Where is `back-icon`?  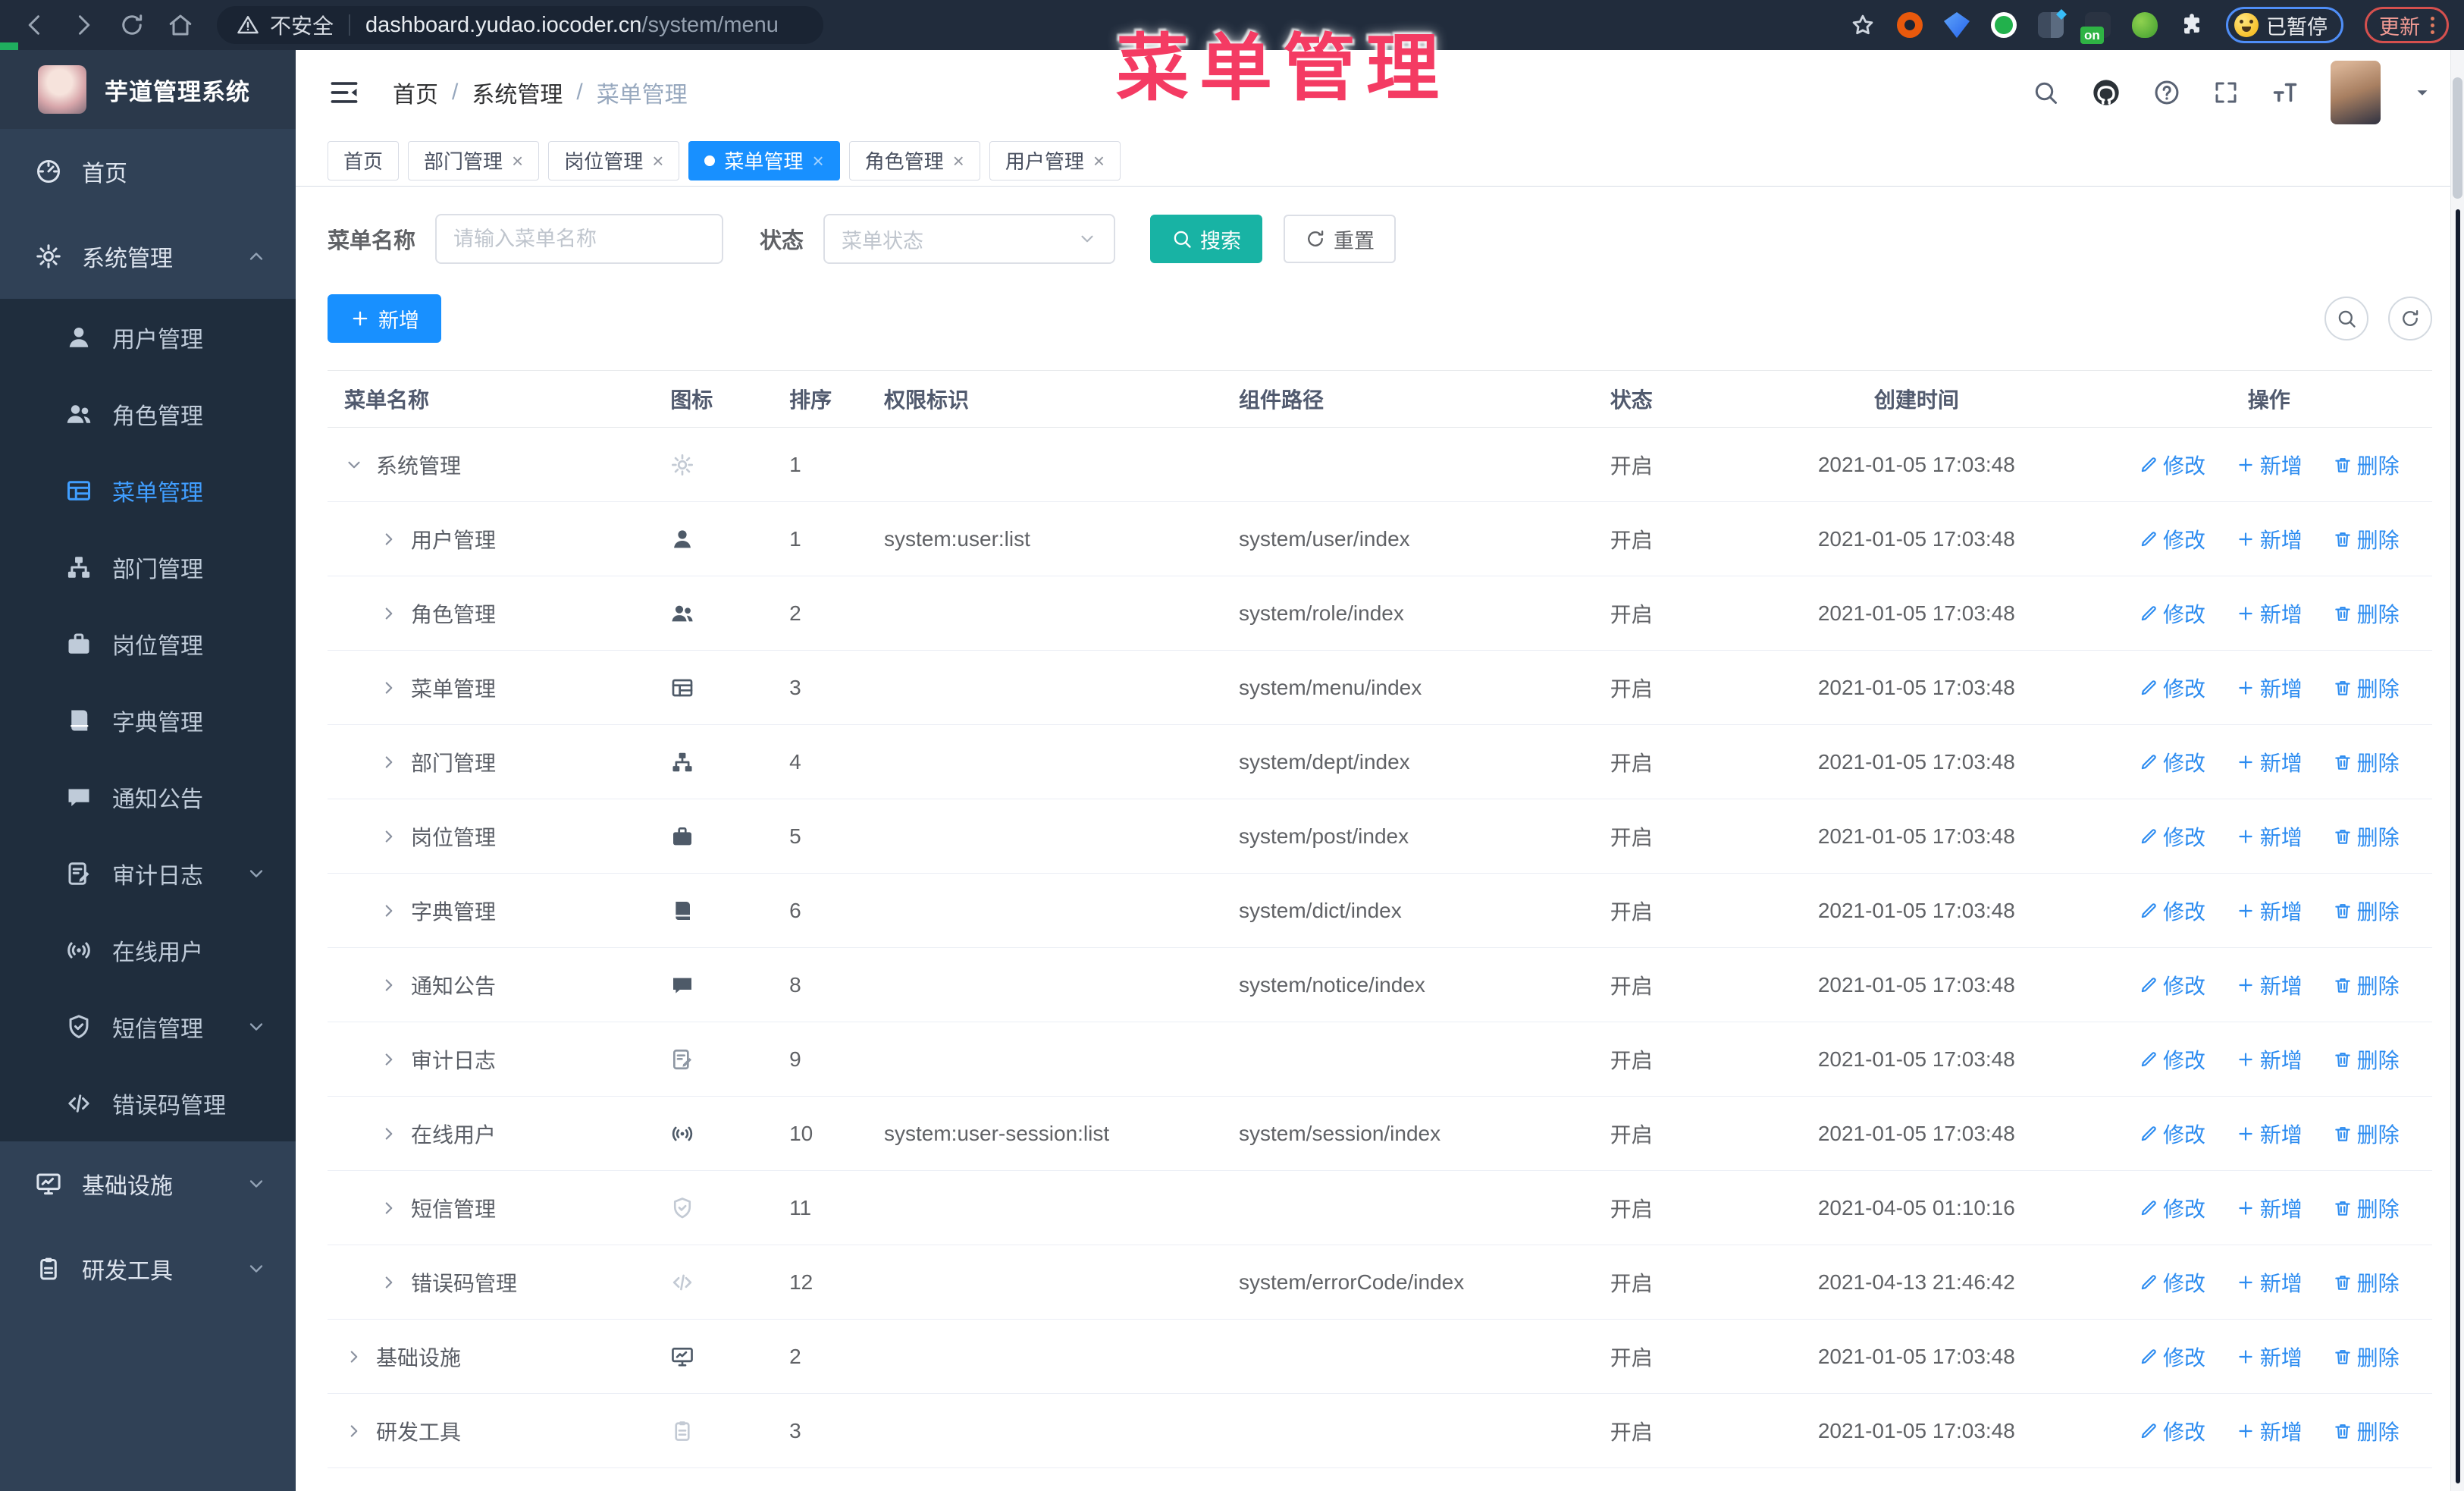 back-icon is located at coordinates (35, 25).